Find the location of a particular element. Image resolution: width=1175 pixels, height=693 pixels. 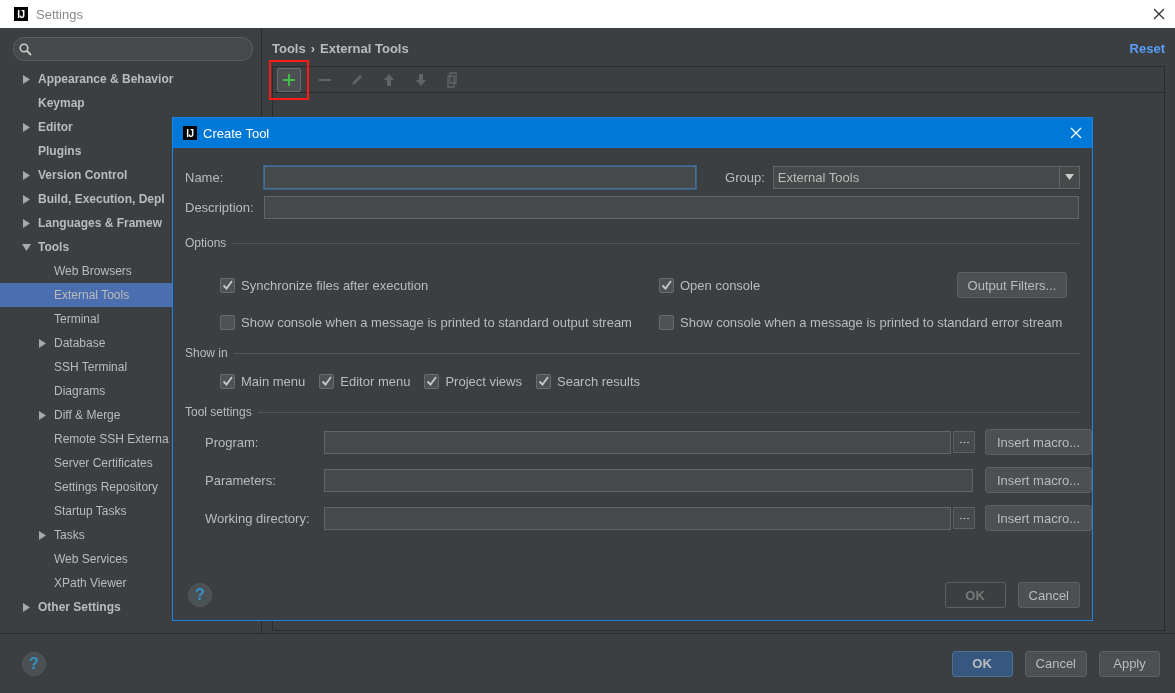

sidebar-item: Remote SSH Externa is located at coordinates (111, 439).